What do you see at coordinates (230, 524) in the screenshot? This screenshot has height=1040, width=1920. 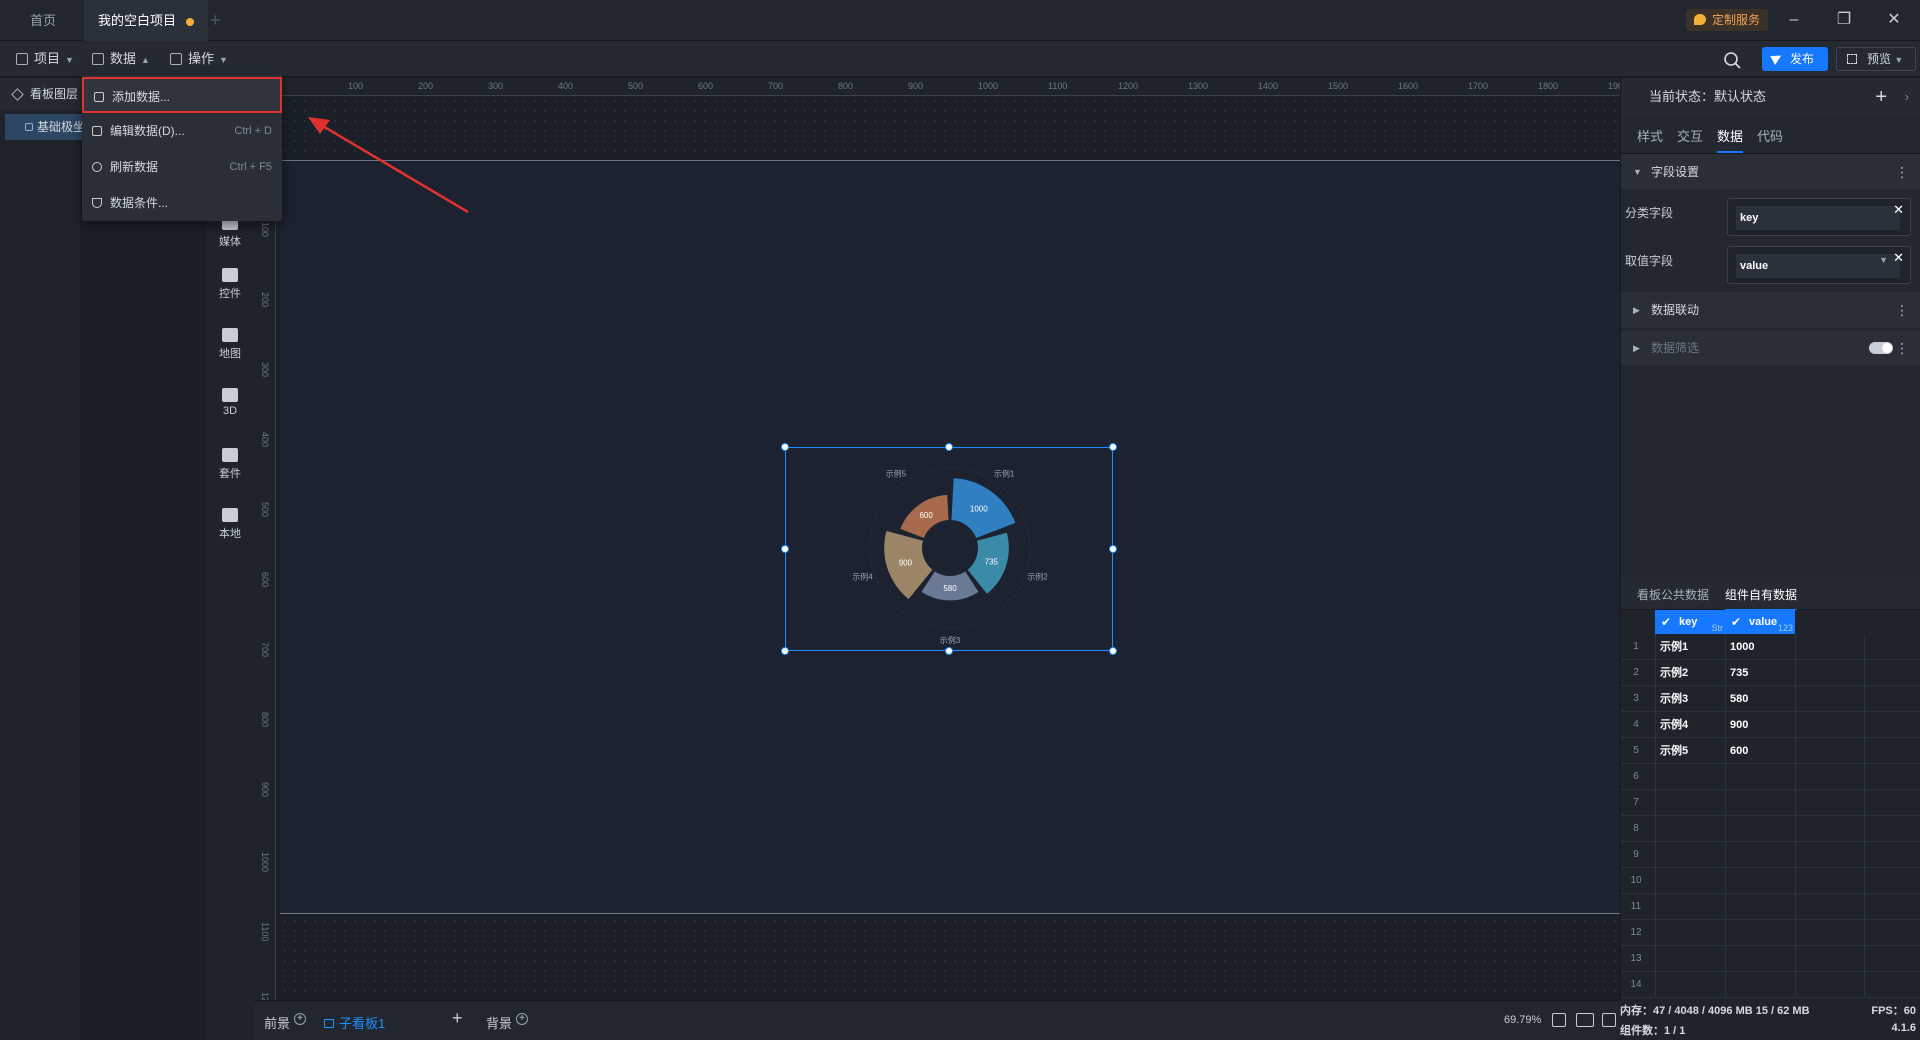 I see `tool-local: 本地` at bounding box center [230, 524].